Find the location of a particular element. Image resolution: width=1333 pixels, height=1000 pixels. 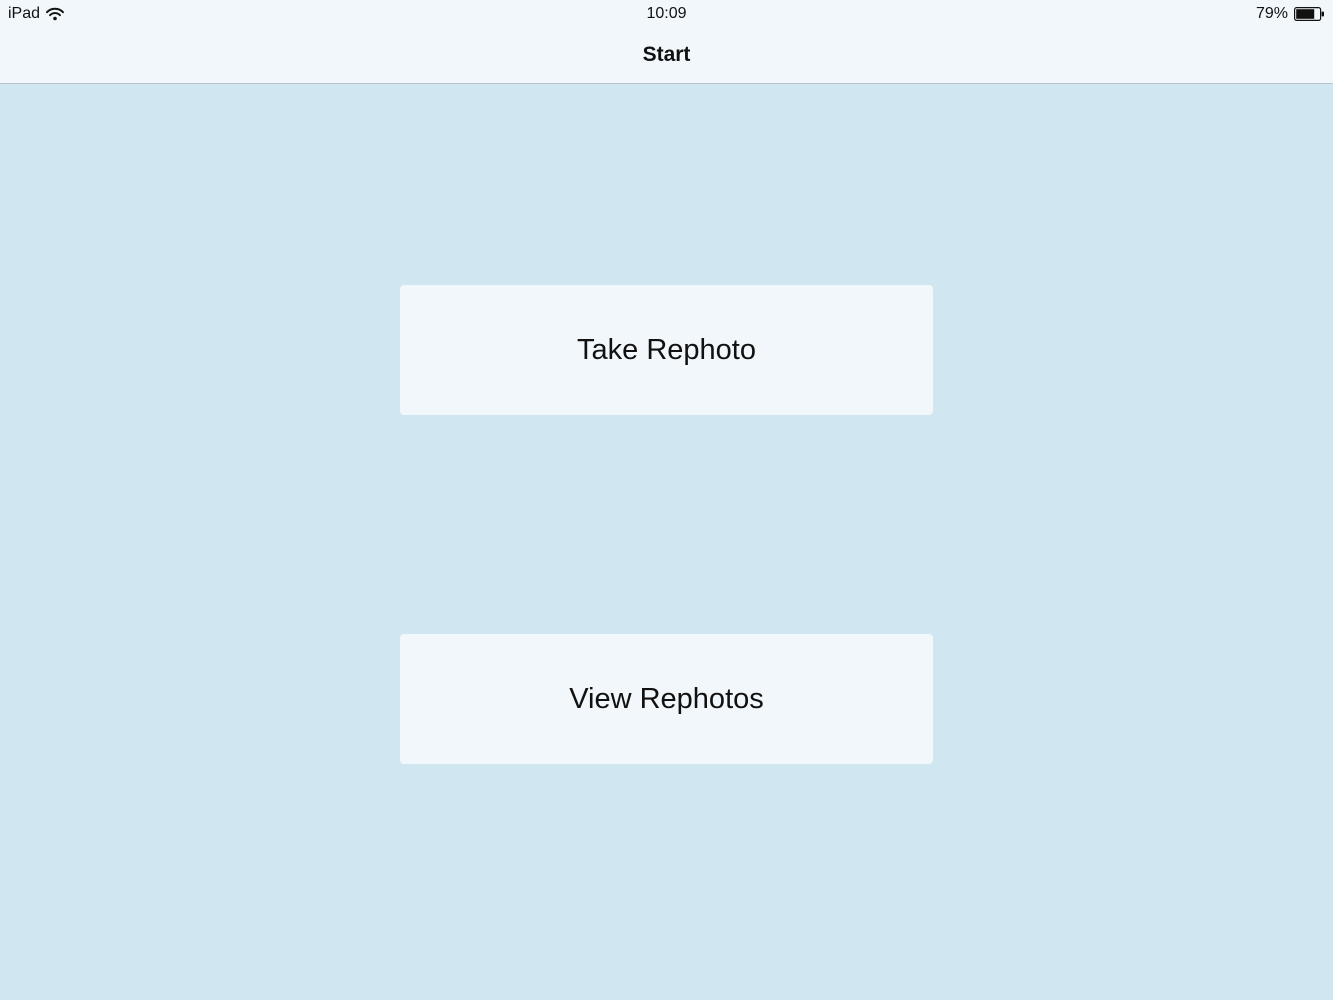

wifi-icon is located at coordinates (55, 14).